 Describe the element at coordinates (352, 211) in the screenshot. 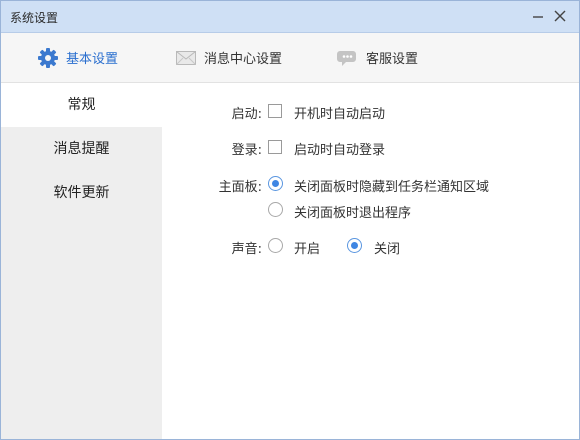

I see `main-panel-exit-text: 关闭面板时退出程序` at that location.